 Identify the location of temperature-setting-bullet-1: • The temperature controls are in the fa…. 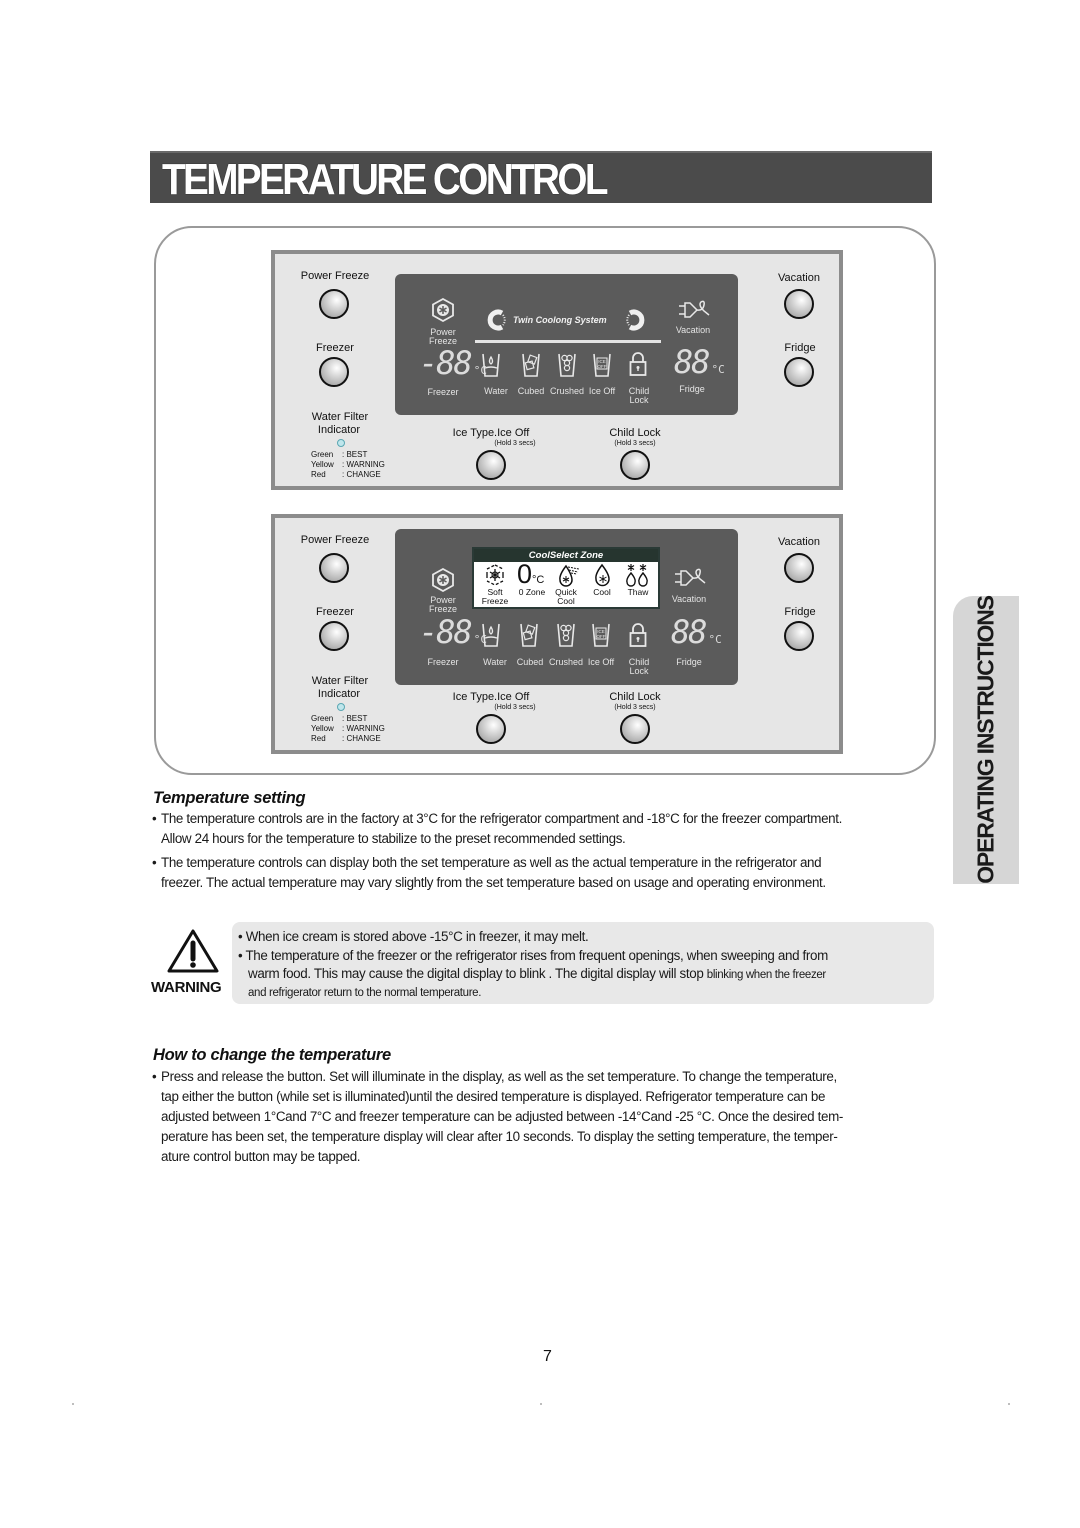
(497, 828).